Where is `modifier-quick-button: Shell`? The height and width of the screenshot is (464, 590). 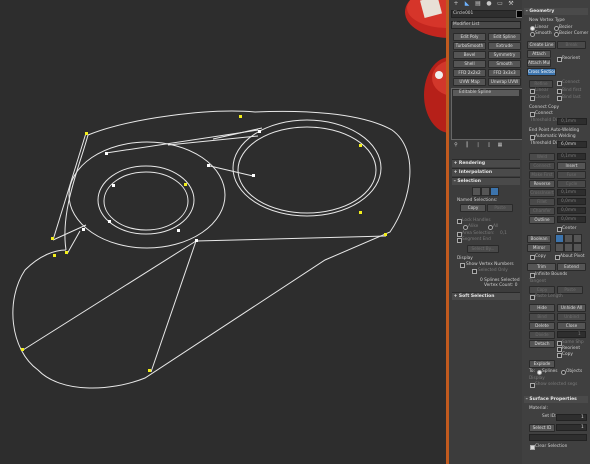
modifier-quick-button: Shell is located at coordinates (469, 64).